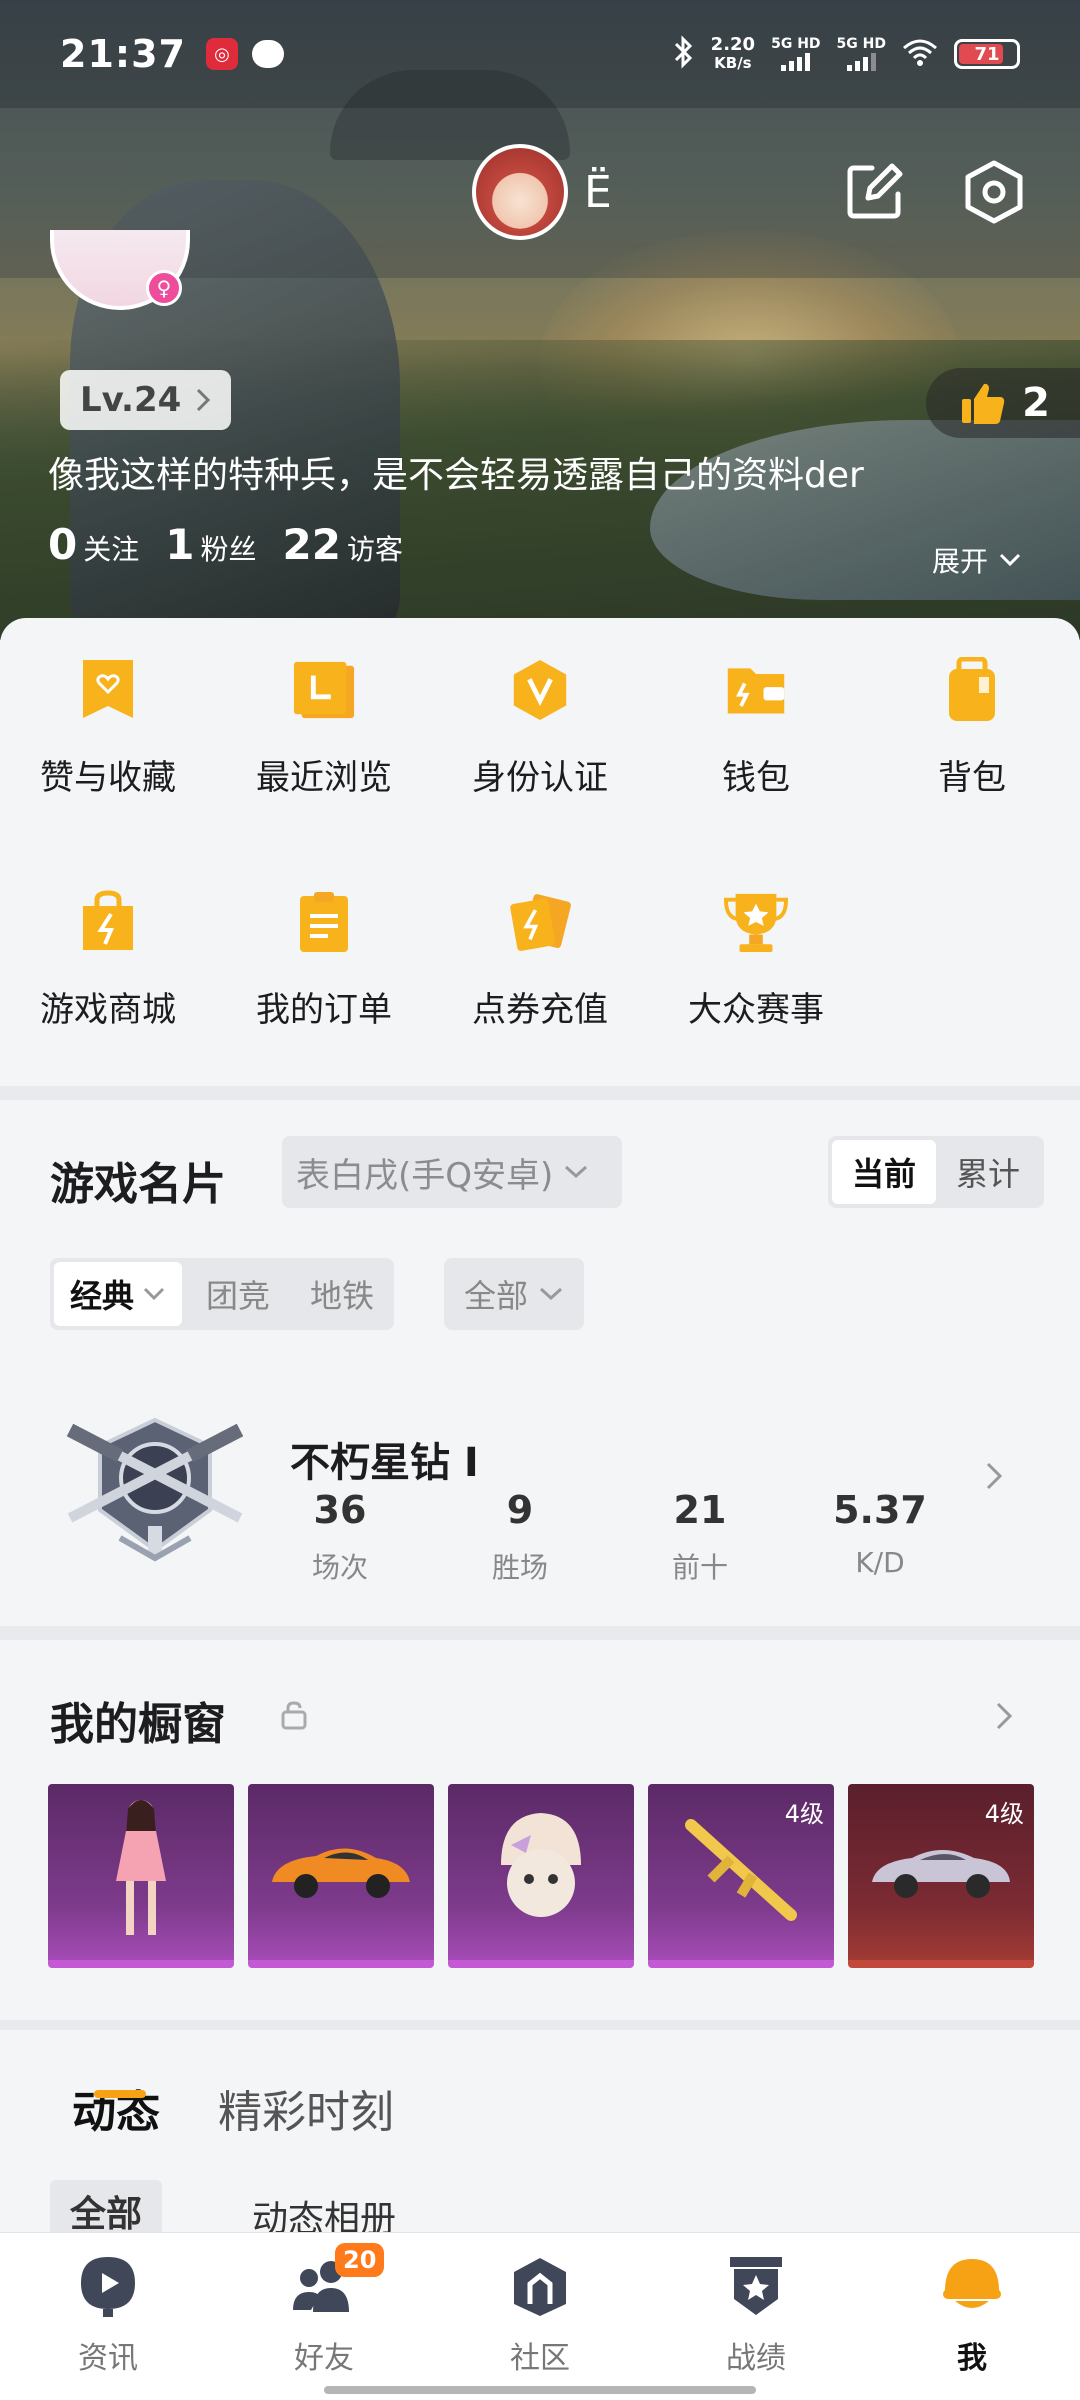  What do you see at coordinates (861, 54) in the screenshot?
I see `sim2-signal-icon: 5G HD` at bounding box center [861, 54].